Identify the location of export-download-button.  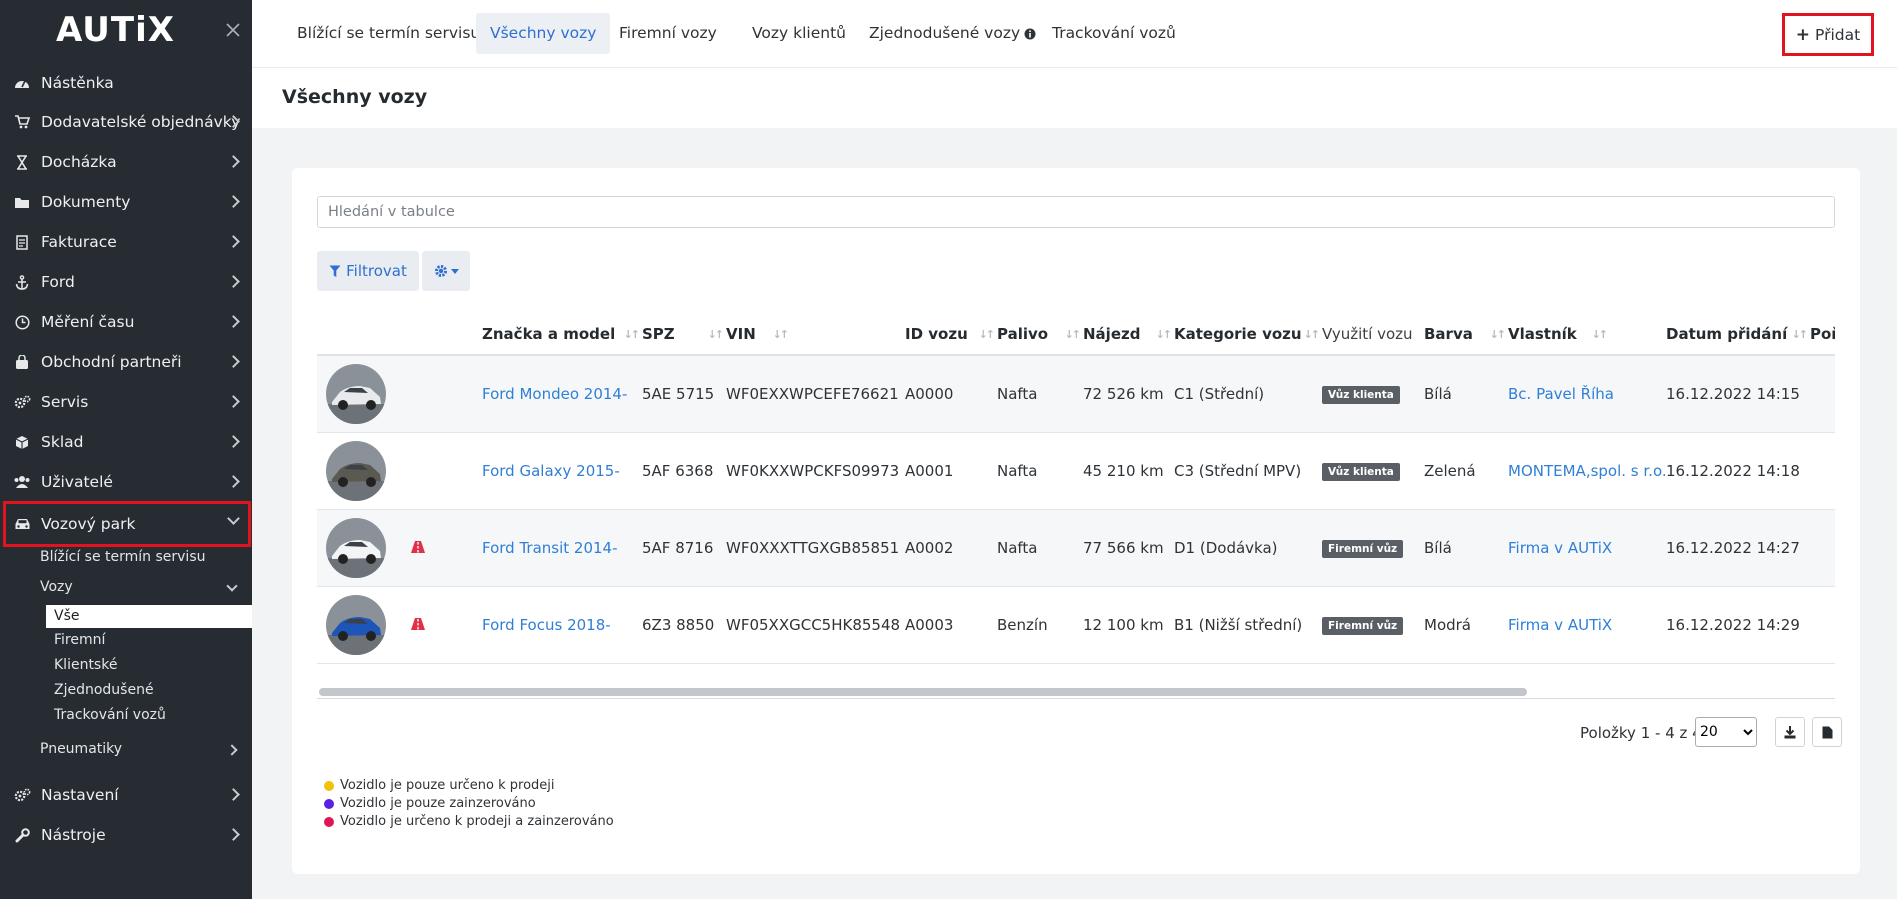
(1790, 732).